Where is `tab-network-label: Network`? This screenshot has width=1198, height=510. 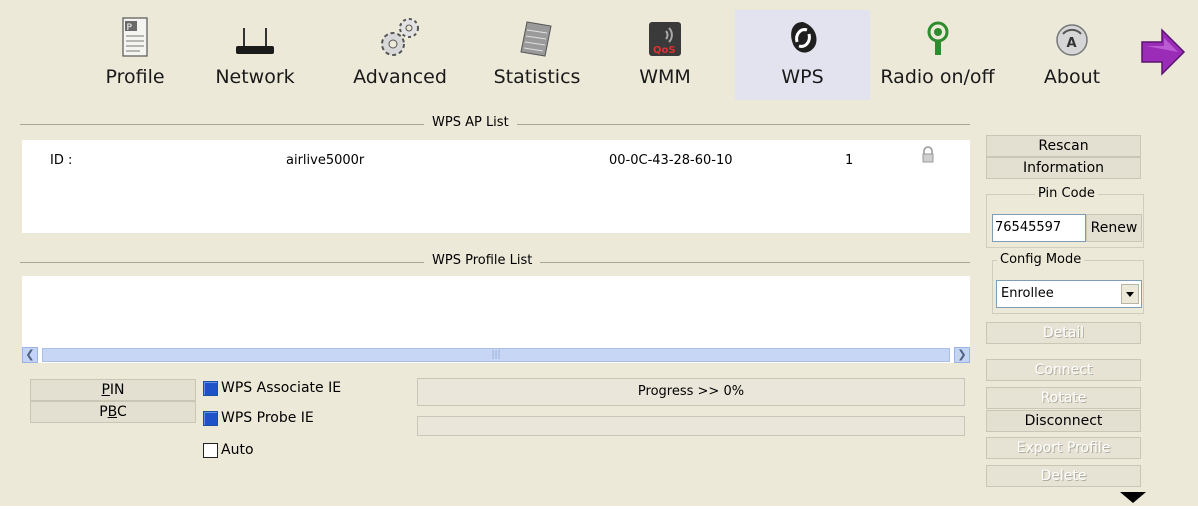
tab-network-label: Network is located at coordinates (255, 77).